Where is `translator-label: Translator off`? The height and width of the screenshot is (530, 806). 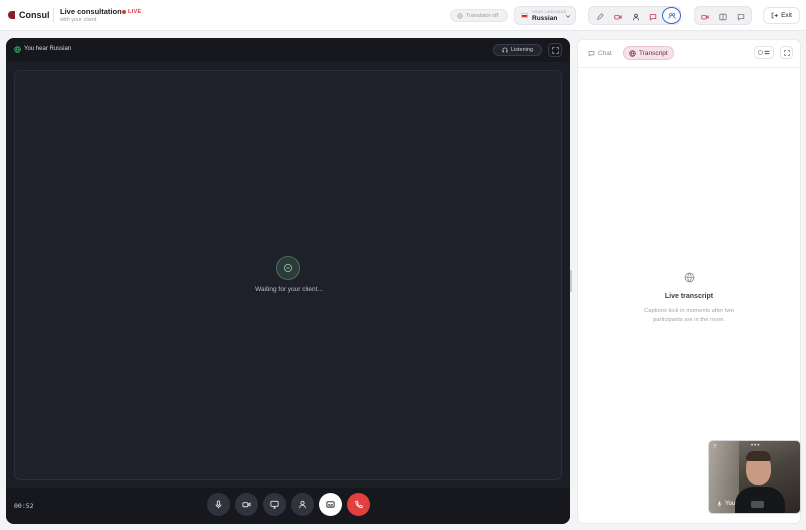 translator-label: Translator off is located at coordinates (482, 15).